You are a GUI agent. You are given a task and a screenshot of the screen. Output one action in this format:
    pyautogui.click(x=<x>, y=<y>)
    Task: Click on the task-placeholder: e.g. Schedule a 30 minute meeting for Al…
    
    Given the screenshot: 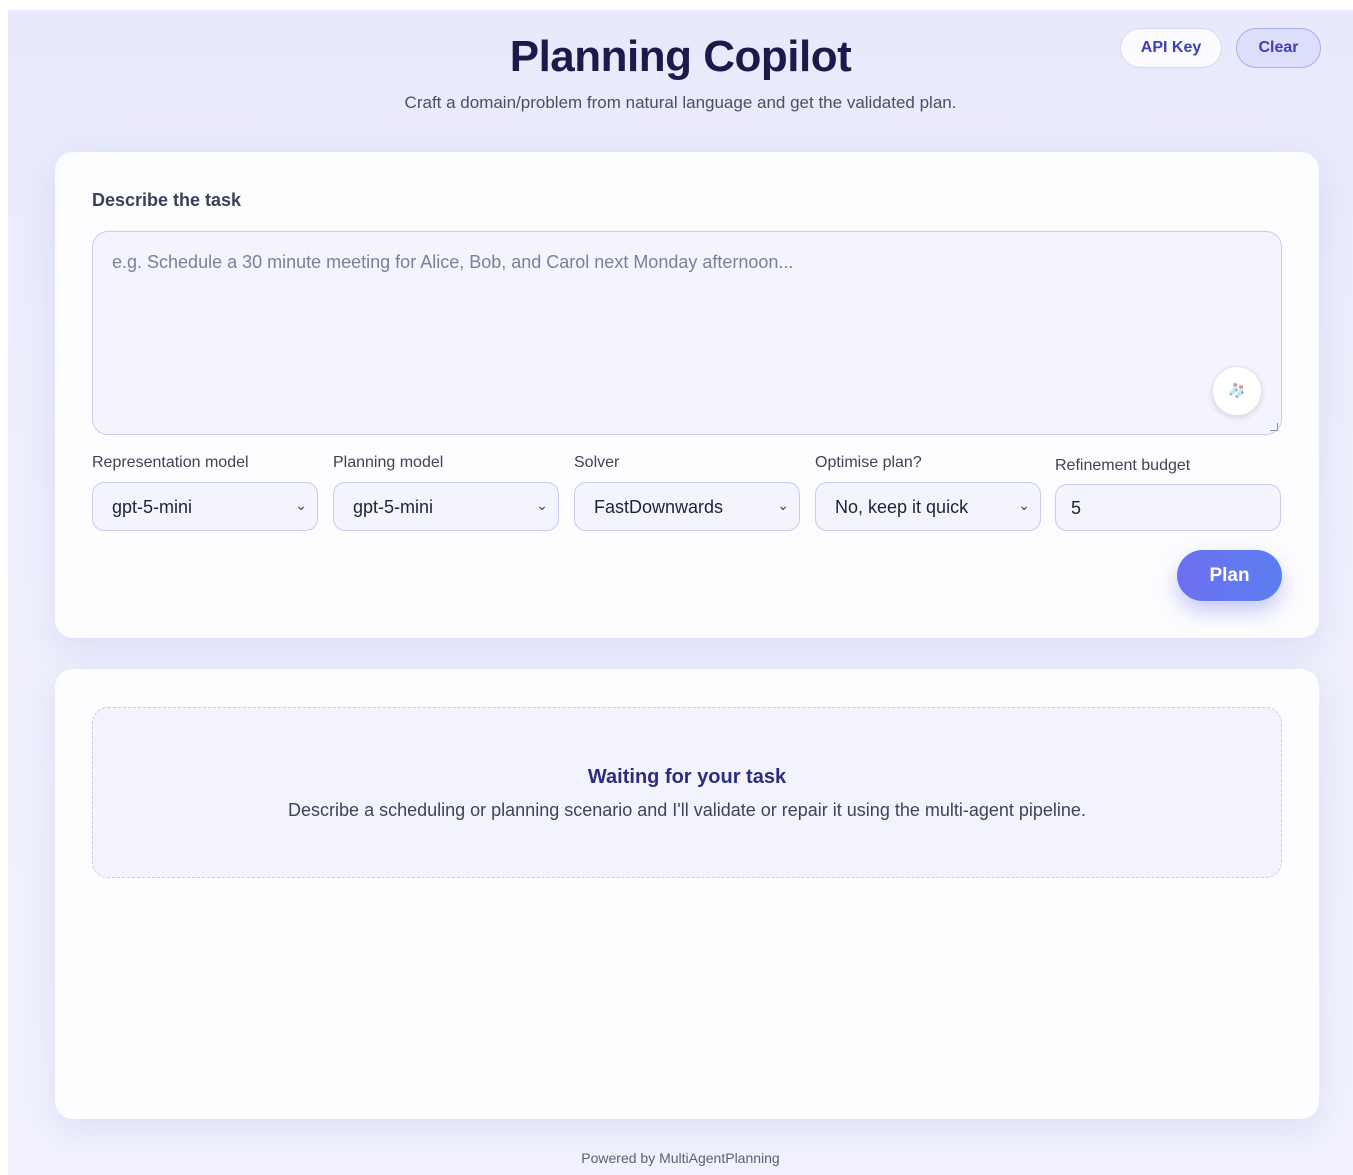 What is the action you would take?
    pyautogui.click(x=453, y=262)
    